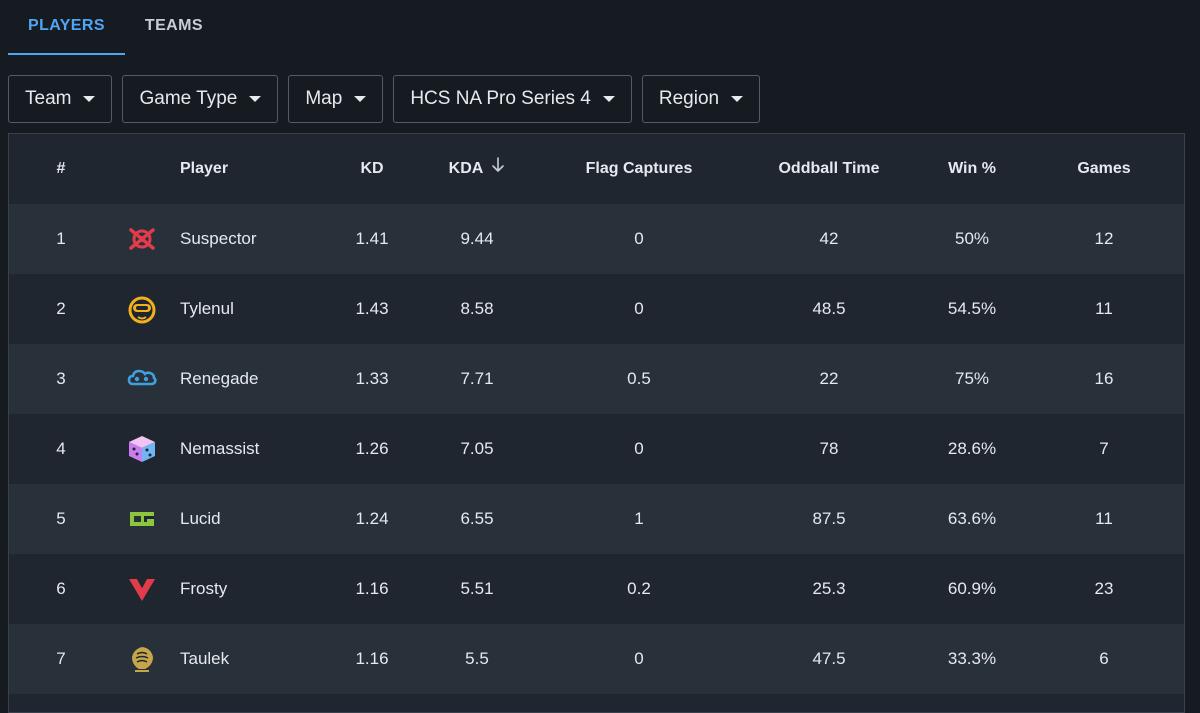 This screenshot has width=1200, height=713. I want to click on map-filter-label: Map, so click(324, 98).